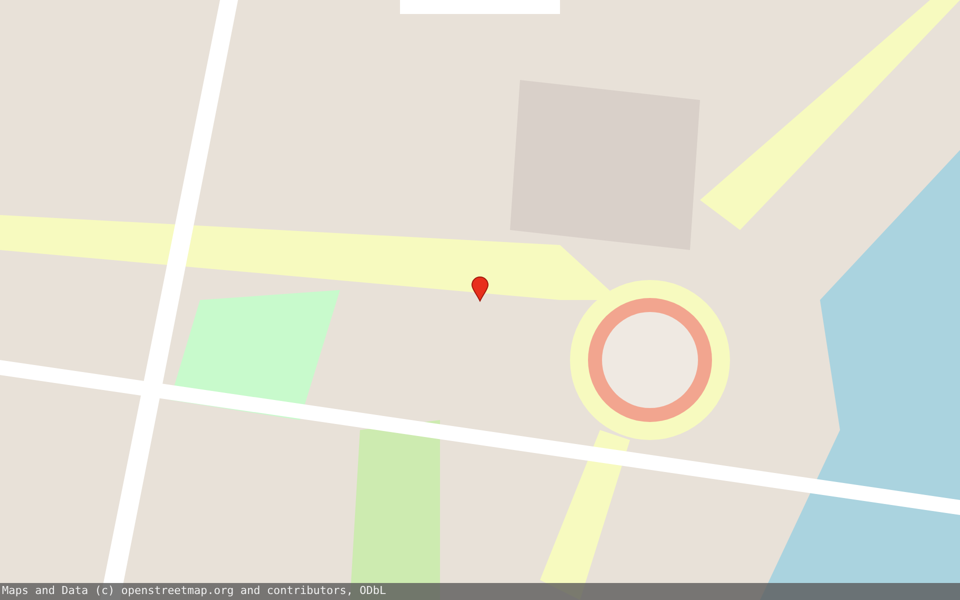 This screenshot has height=600, width=960. Describe the element at coordinates (194, 591) in the screenshot. I see `attribution-text: Maps and Data (c) openstreetmap.org and contributors, ODbL` at that location.